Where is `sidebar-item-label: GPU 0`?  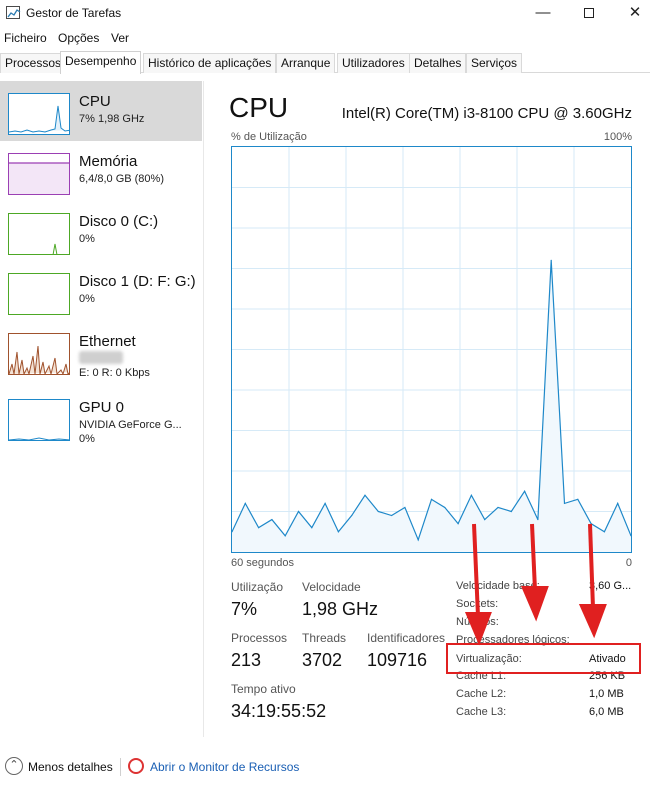
sidebar-item-label: GPU 0 is located at coordinates (102, 407).